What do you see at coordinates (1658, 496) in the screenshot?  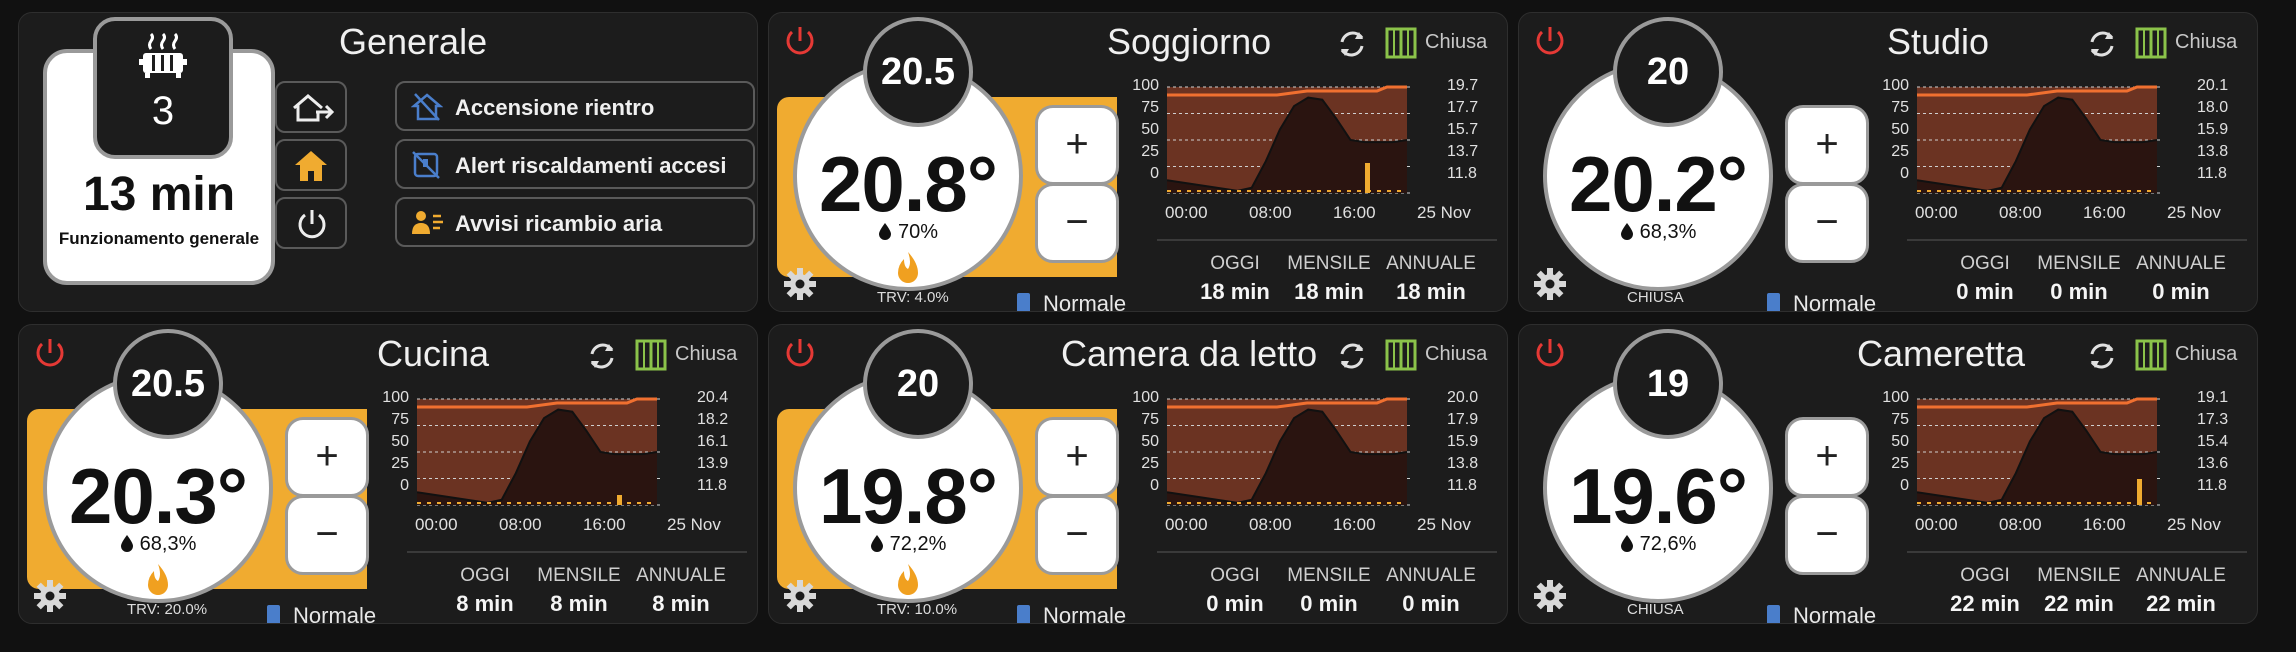 I see `current-temperature: 19.6°` at bounding box center [1658, 496].